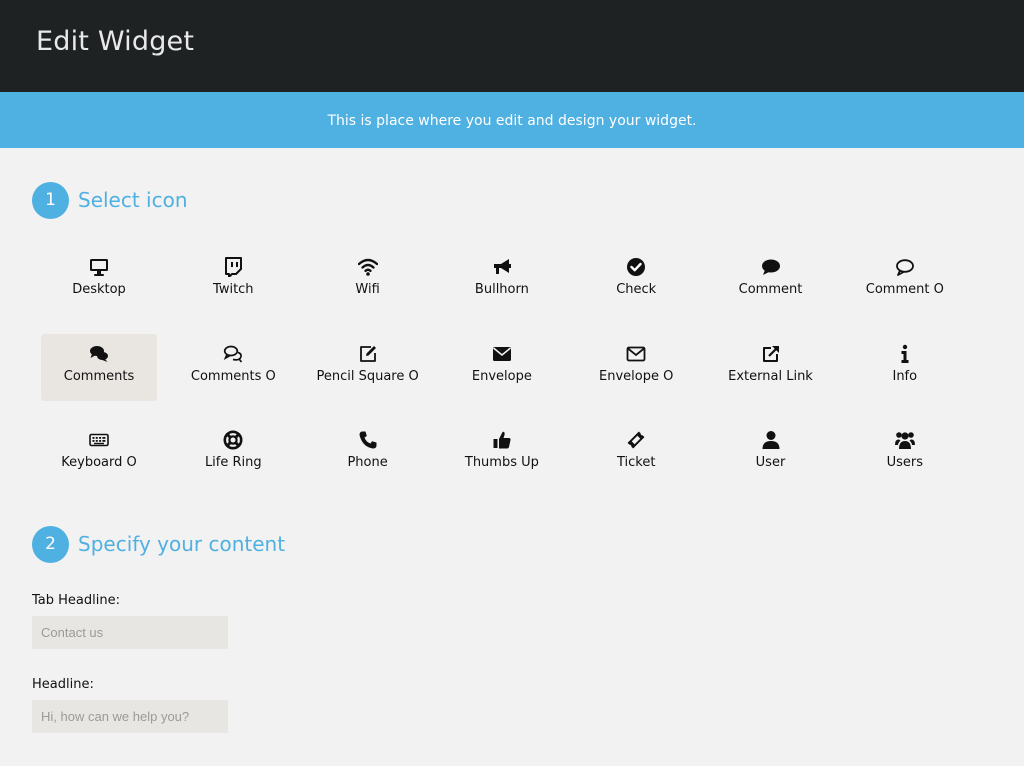 The image size is (1024, 766). Describe the element at coordinates (99, 462) in the screenshot. I see `icon-option-label: Keyboard O` at that location.